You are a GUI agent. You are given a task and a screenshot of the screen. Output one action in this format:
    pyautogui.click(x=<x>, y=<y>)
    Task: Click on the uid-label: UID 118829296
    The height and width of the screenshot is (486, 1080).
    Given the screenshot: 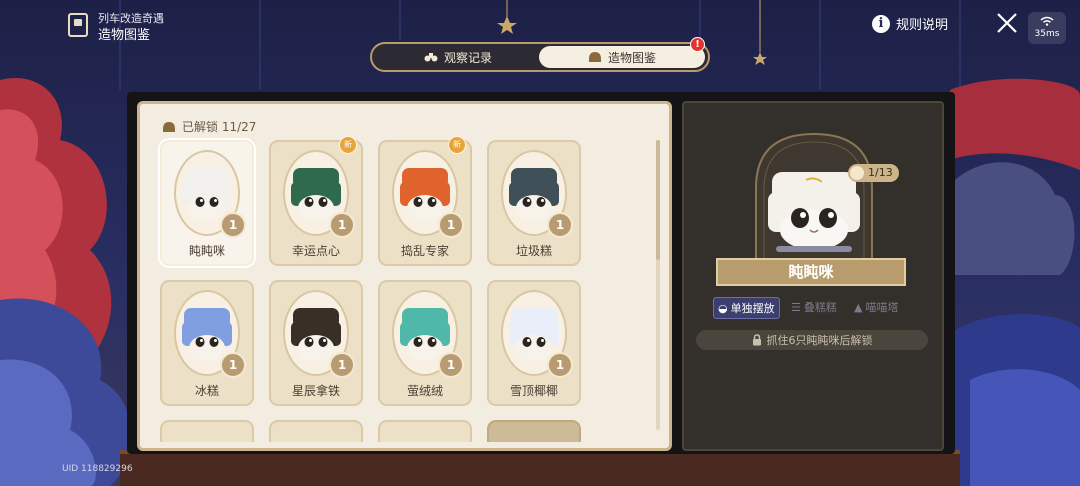 What is the action you would take?
    pyautogui.click(x=97, y=469)
    